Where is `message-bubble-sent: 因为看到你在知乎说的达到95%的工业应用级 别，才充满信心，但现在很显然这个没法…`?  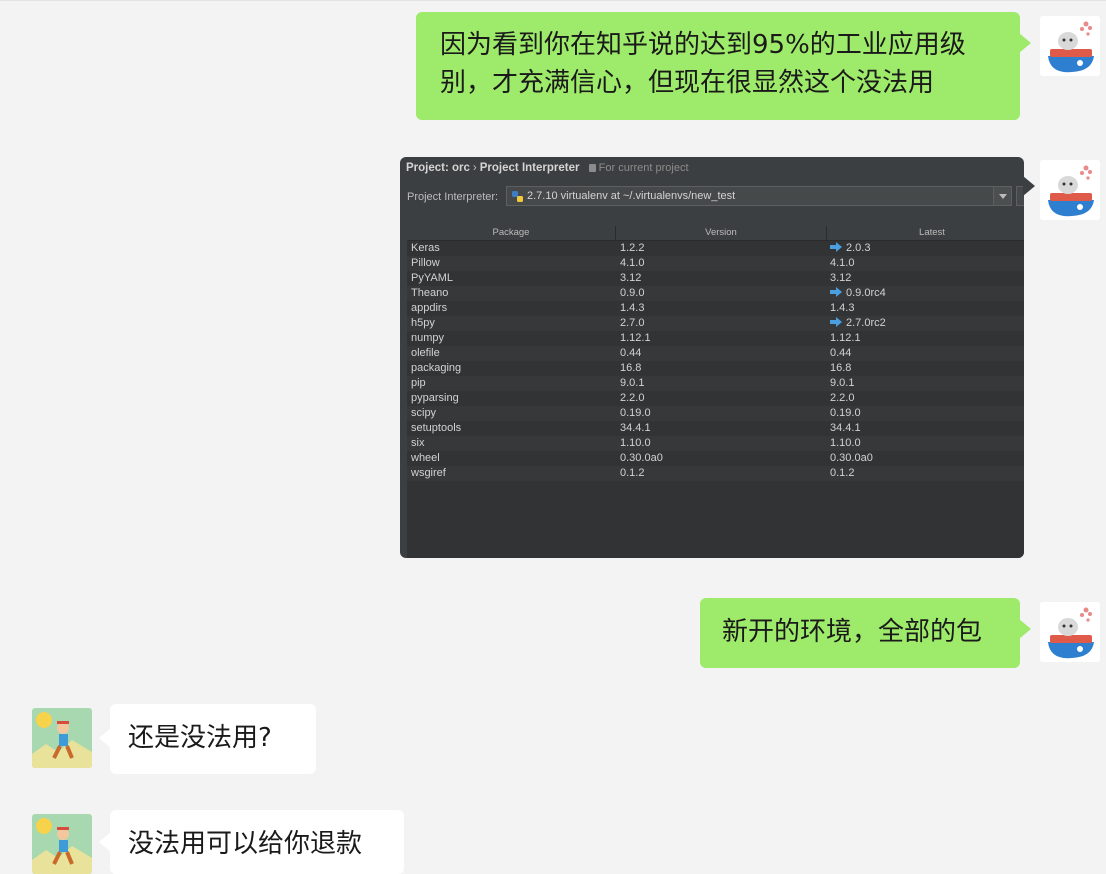
message-bubble-sent: 因为看到你在知乎说的达到95%的工业应用级 别，才充满信心，但现在很显然这个没法… is located at coordinates (718, 66).